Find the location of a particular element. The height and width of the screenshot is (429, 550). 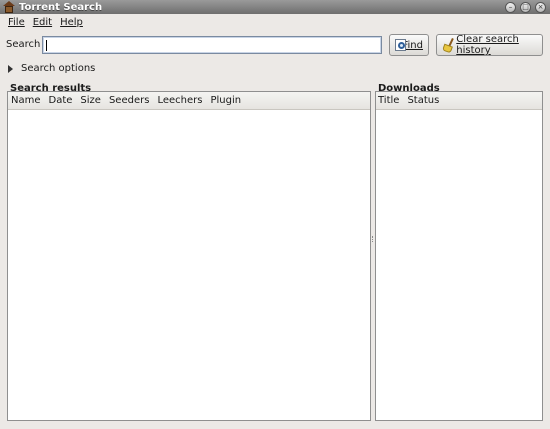

text-cursor is located at coordinates (46, 45).